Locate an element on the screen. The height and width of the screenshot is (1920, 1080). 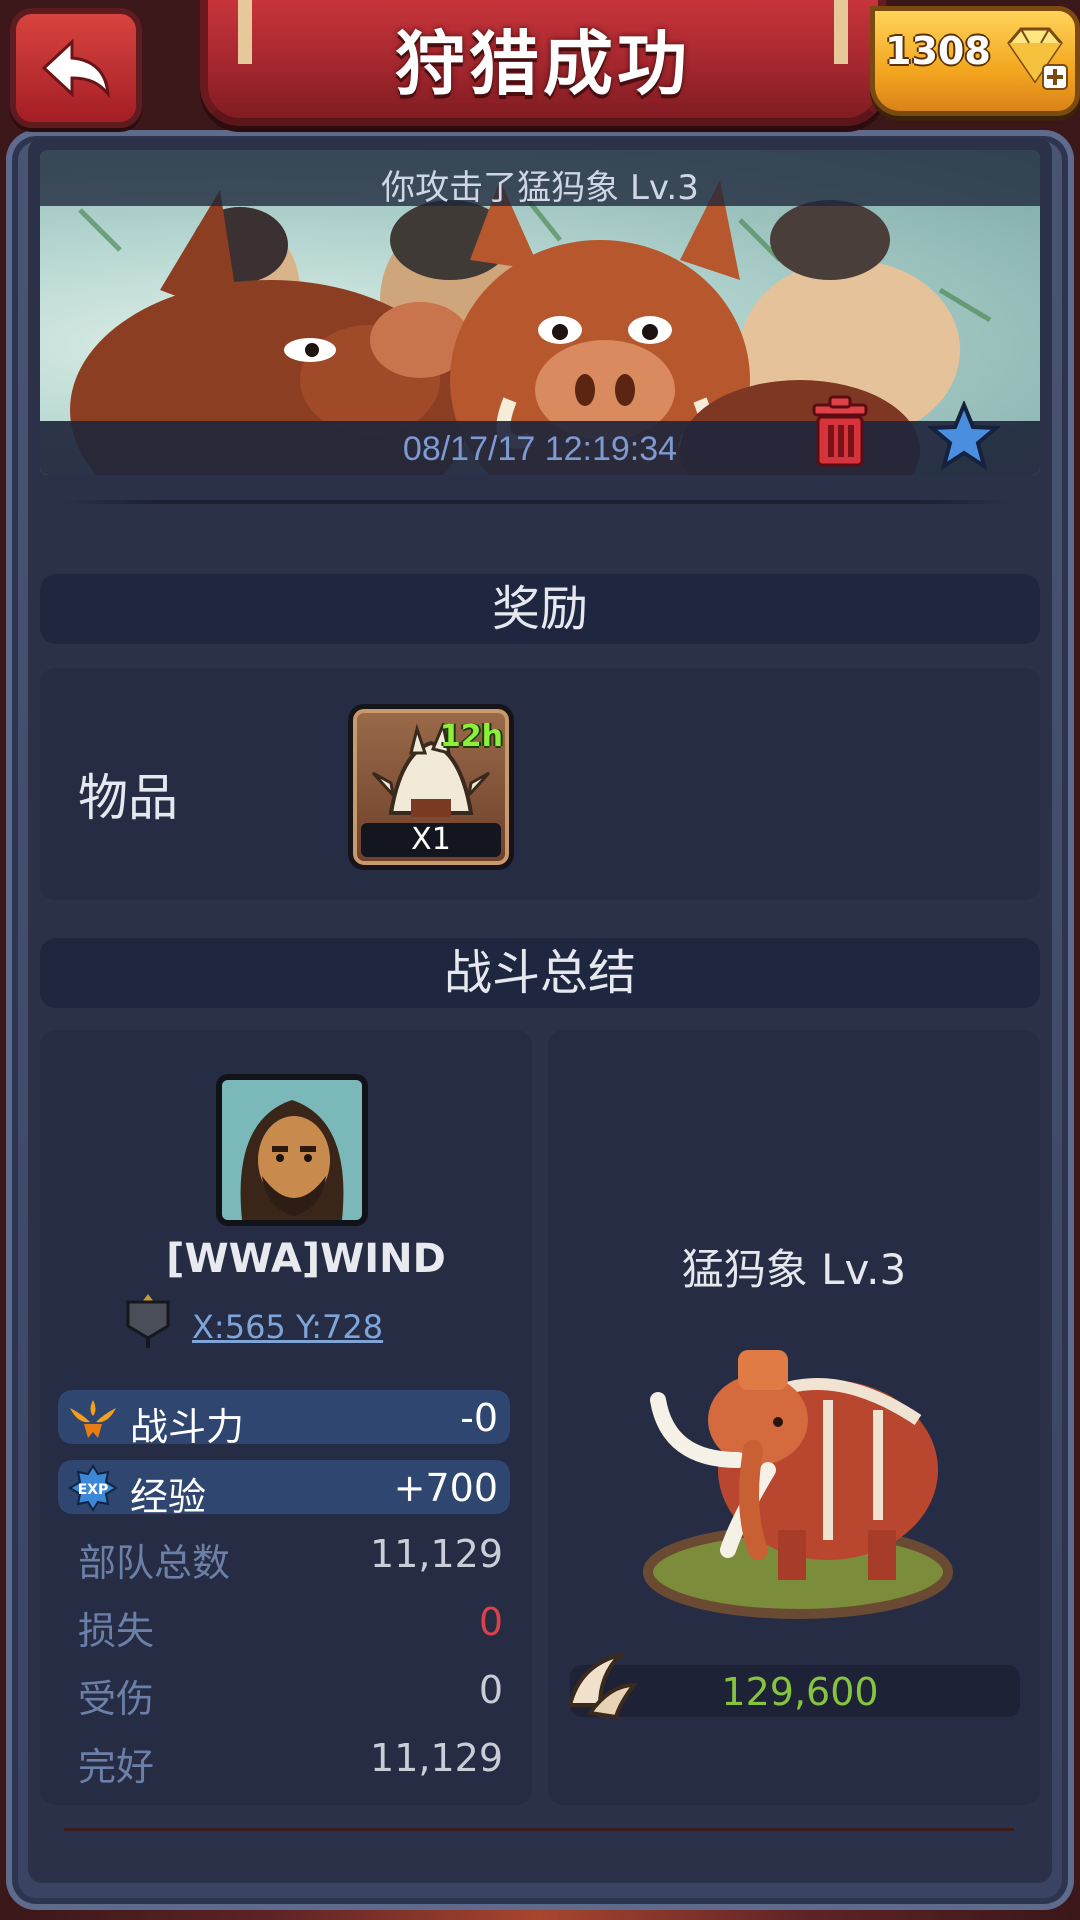
items-label: 物品 is located at coordinates (128, 798).